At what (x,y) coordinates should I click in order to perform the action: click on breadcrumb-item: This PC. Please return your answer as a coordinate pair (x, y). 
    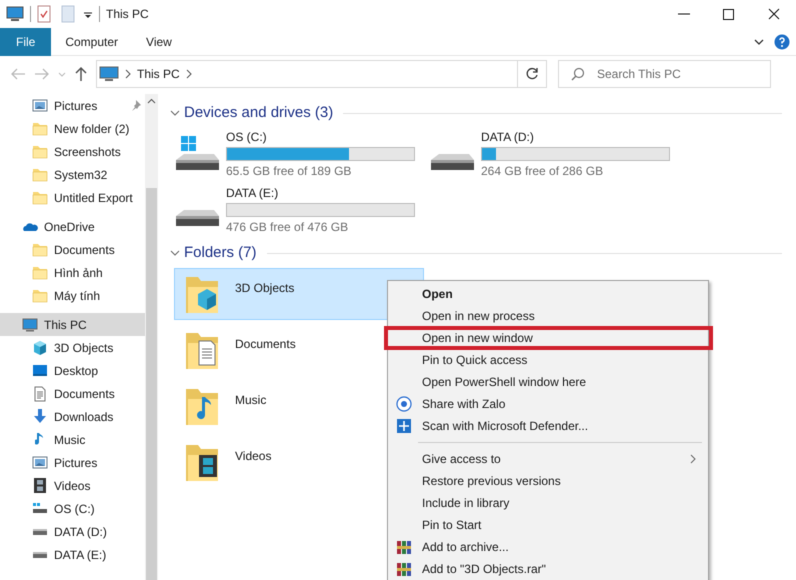
    Looking at the image, I should click on (158, 74).